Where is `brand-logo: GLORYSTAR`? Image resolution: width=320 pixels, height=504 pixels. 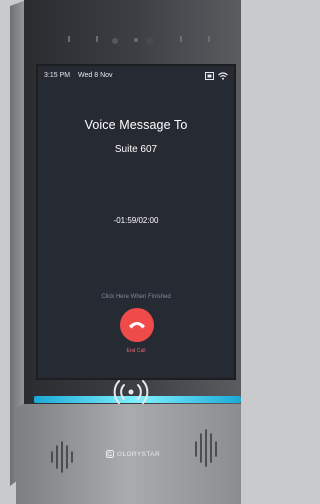
brand-logo: GLORYSTAR is located at coordinates (133, 454).